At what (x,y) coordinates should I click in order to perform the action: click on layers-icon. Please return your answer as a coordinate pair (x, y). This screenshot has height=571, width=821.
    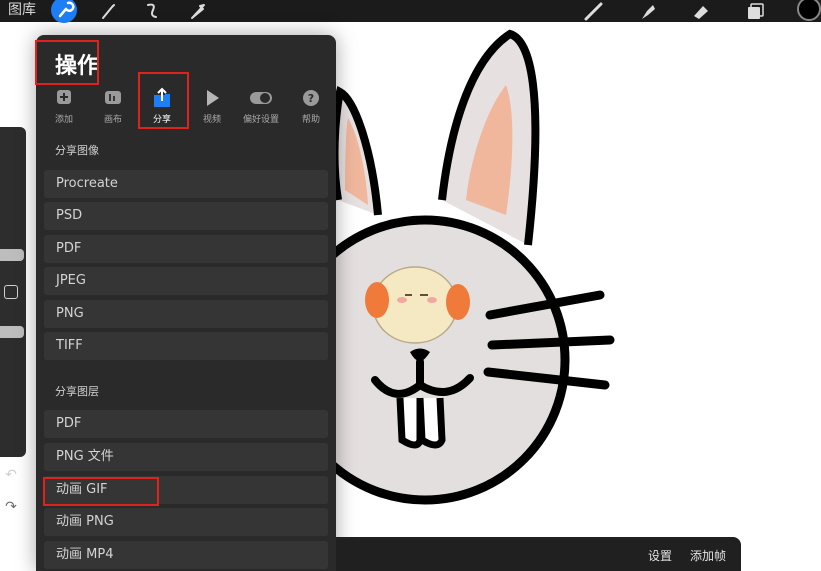
    Looking at the image, I should click on (755, 11).